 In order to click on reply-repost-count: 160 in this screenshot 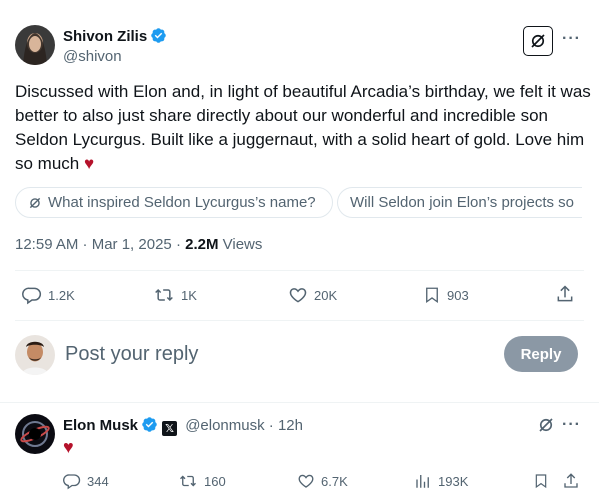, I will do `click(215, 481)`.